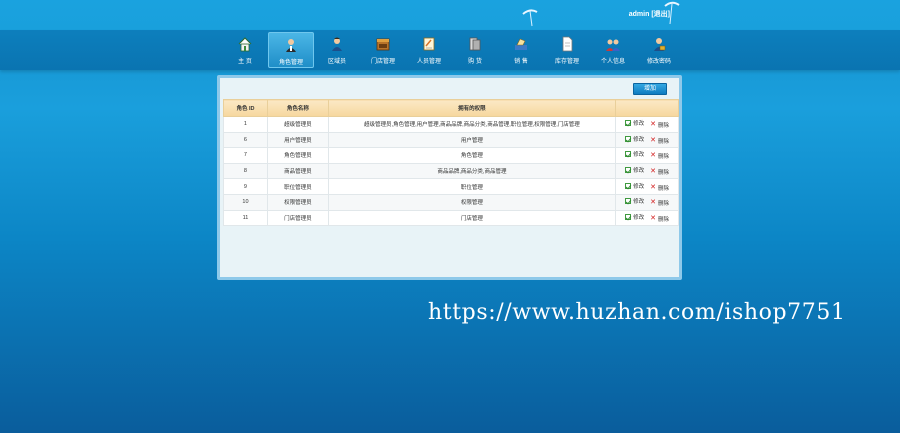  What do you see at coordinates (647, 108) in the screenshot?
I see `header-actions` at bounding box center [647, 108].